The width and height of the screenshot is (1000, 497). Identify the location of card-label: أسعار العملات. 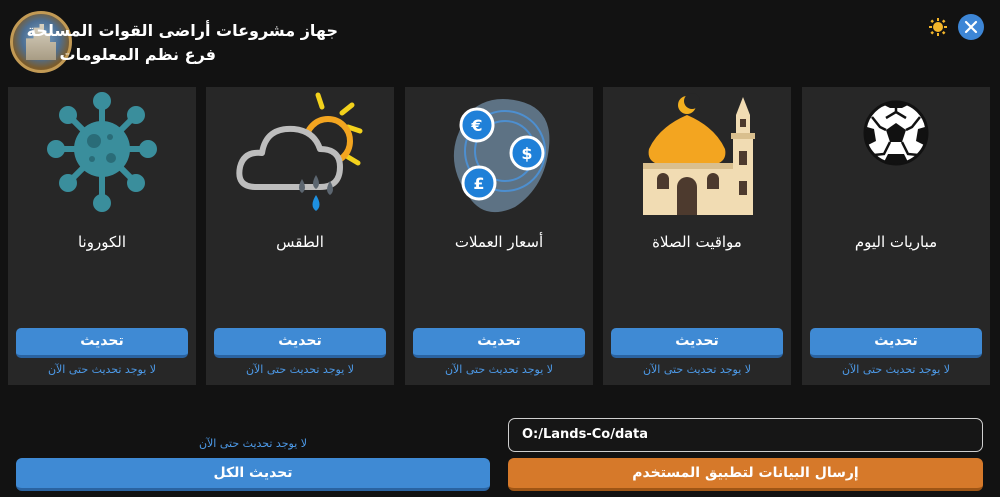
(499, 242).